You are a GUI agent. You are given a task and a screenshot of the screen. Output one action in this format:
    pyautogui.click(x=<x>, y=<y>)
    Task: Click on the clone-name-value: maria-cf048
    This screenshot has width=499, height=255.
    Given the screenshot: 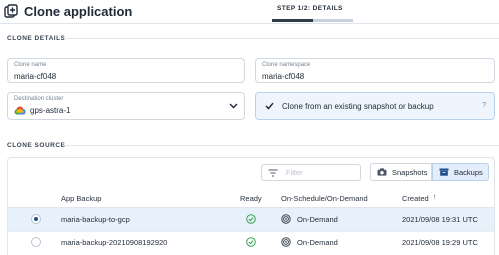 What is the action you would take?
    pyautogui.click(x=35, y=76)
    